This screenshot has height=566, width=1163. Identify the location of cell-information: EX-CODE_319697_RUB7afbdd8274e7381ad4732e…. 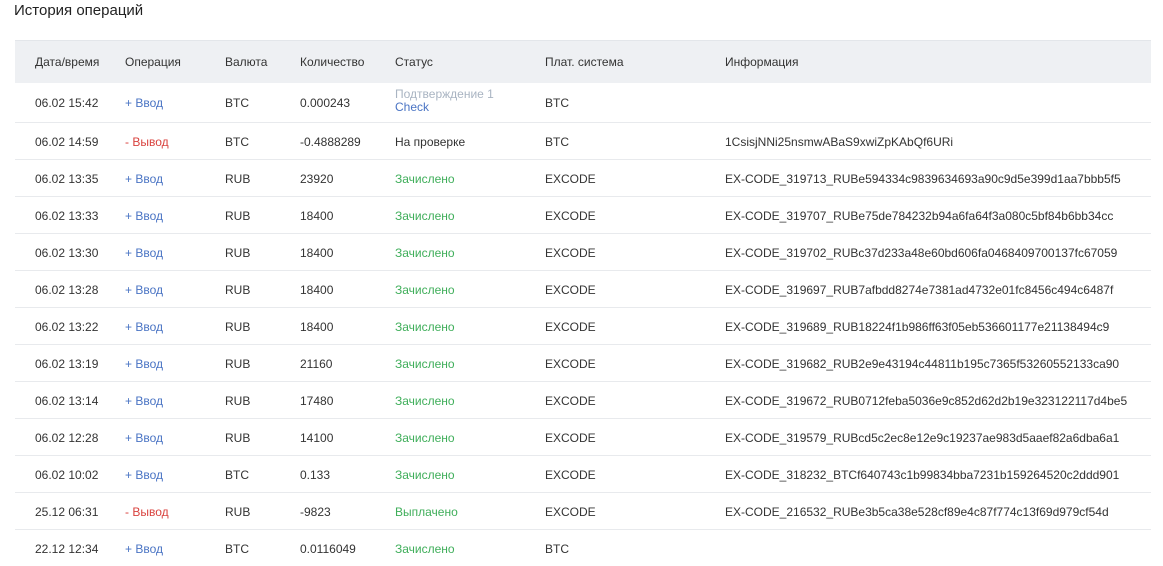
(919, 290).